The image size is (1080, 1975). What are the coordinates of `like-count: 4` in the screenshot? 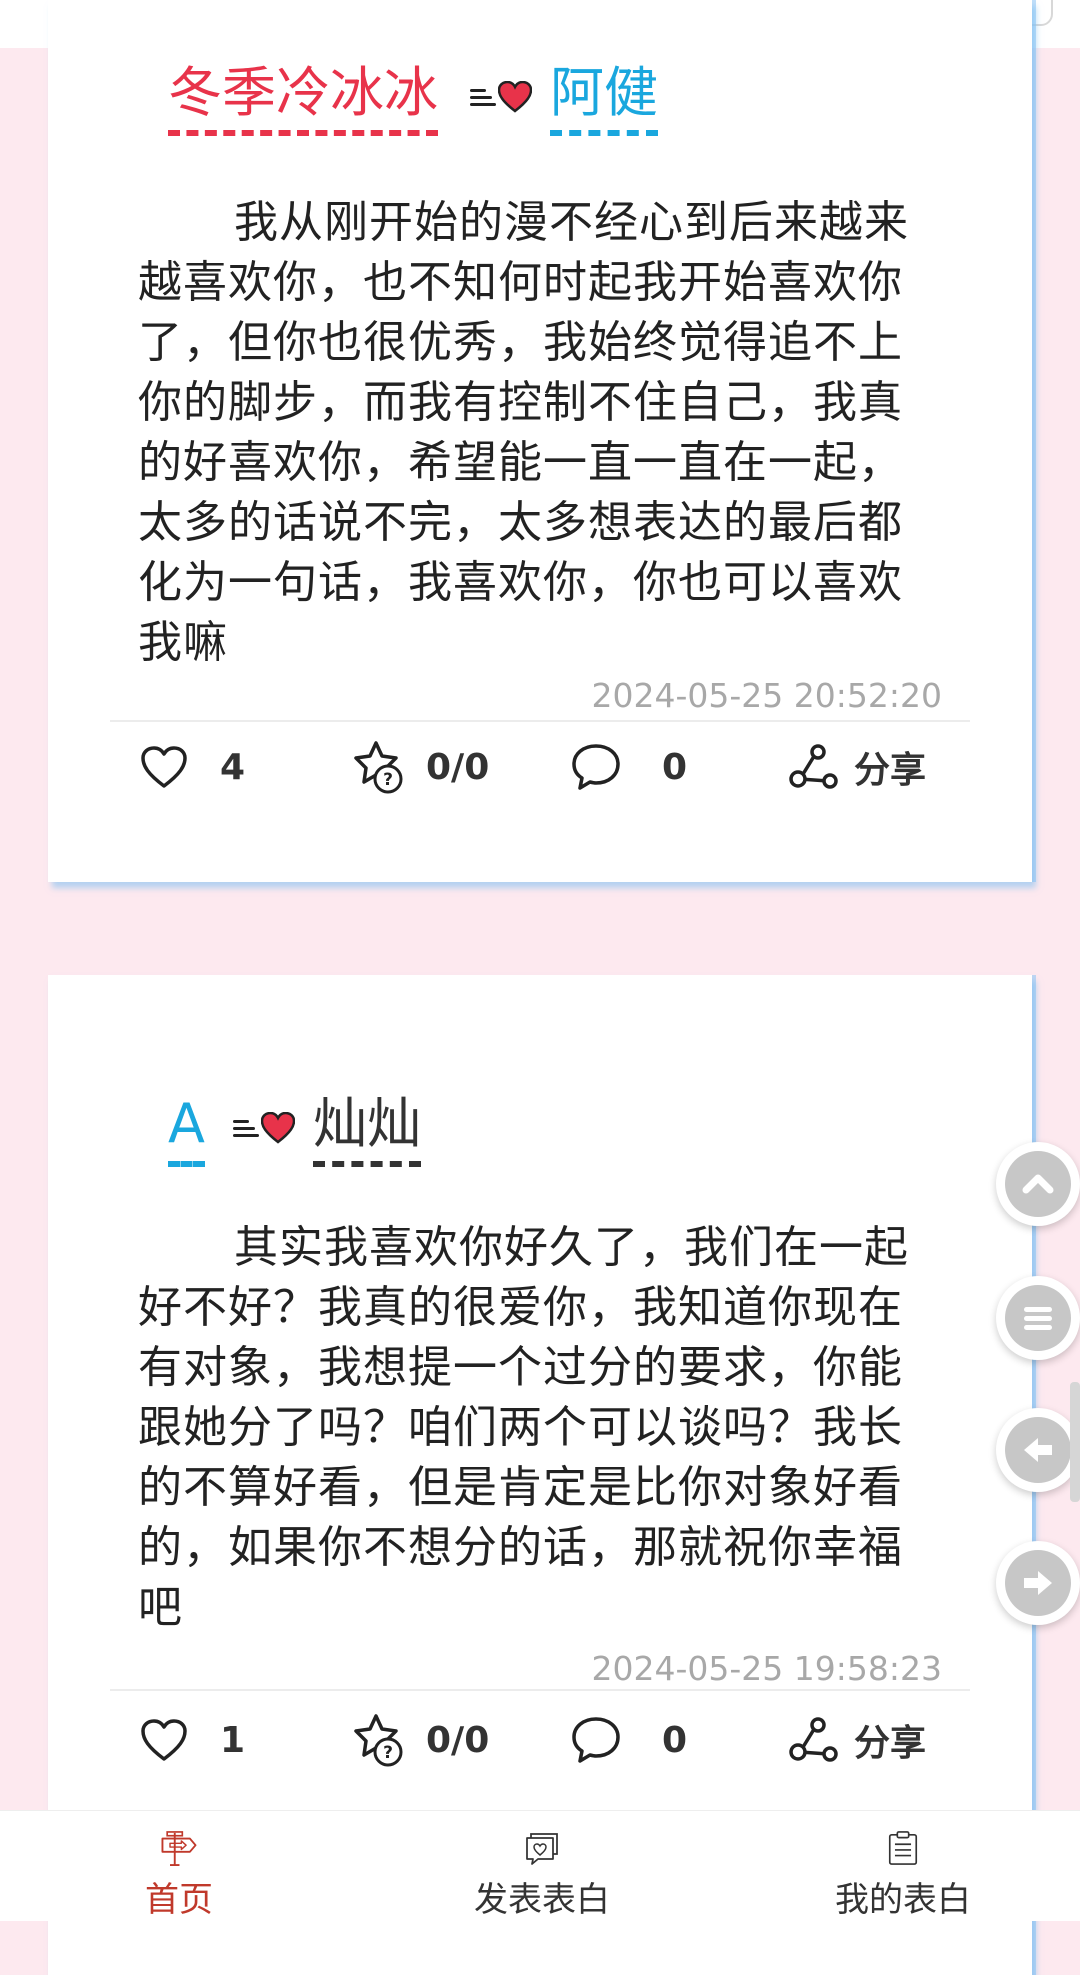 It's located at (233, 767).